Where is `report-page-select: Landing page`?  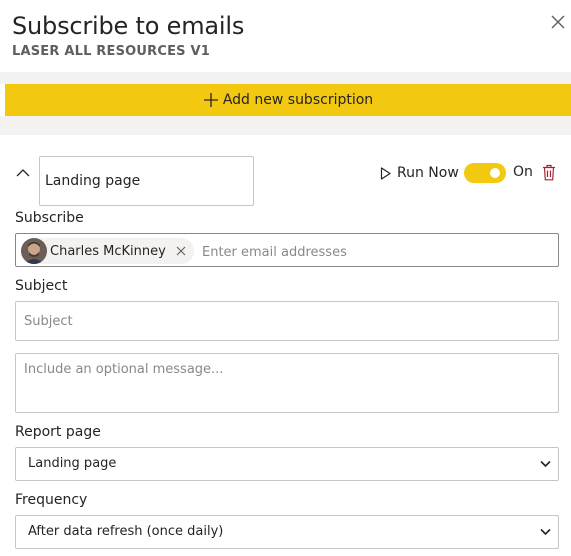
report-page-select: Landing page is located at coordinates (287, 464).